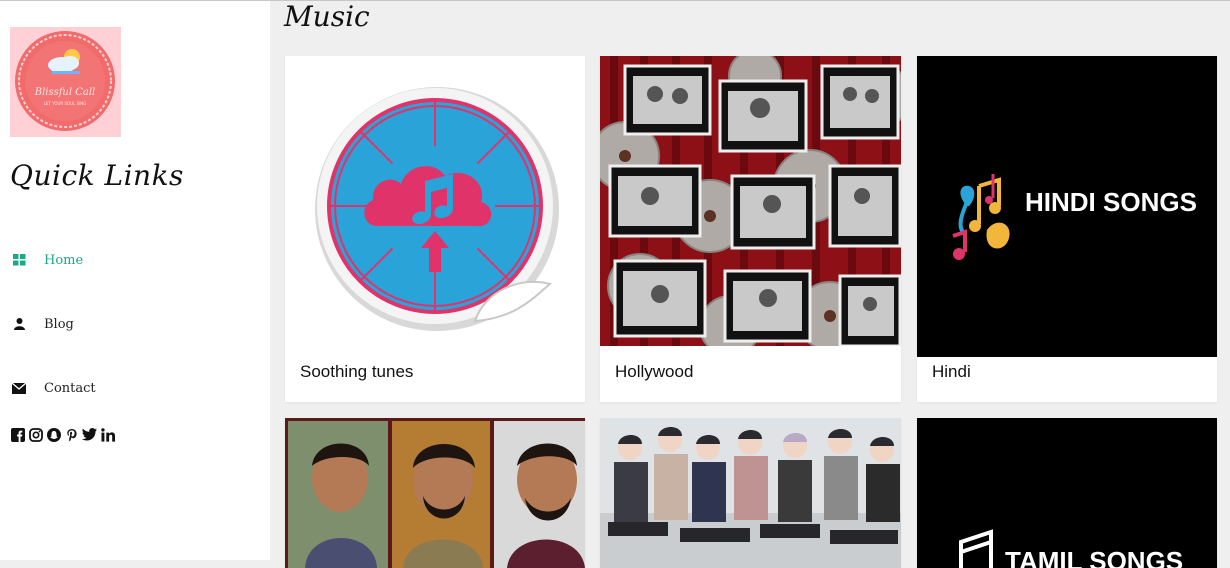 Image resolution: width=1230 pixels, height=568 pixels. Describe the element at coordinates (1094, 557) in the screenshot. I see `banner-title-text: TAMIL SONGS` at that location.